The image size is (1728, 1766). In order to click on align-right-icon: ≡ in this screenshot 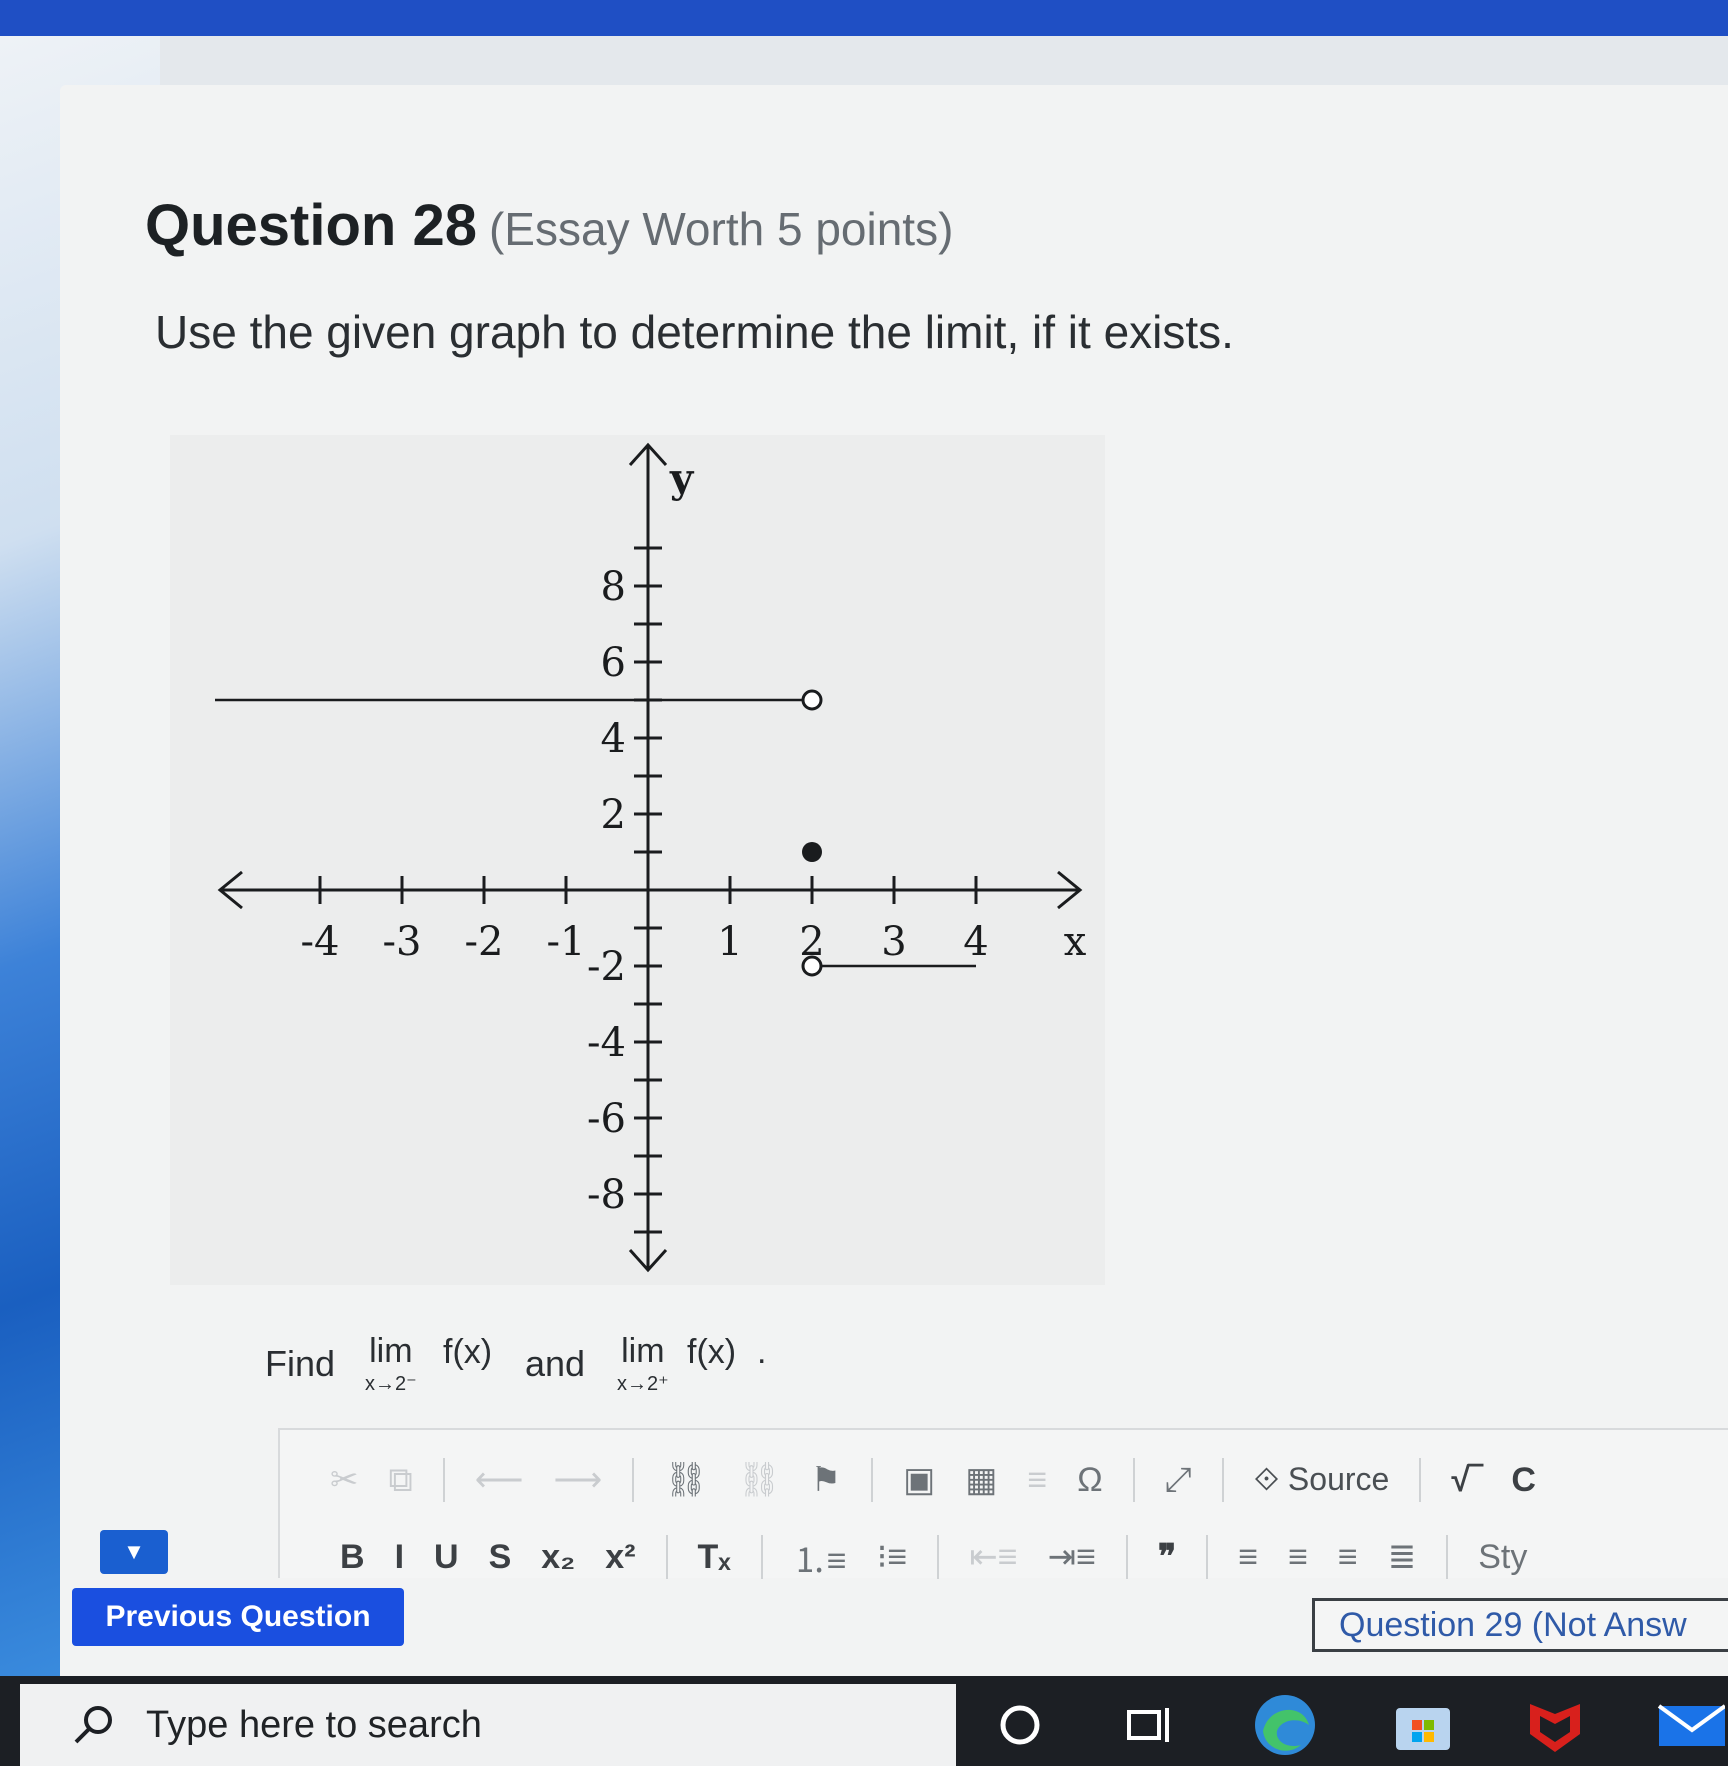, I will do `click(1348, 1557)`.